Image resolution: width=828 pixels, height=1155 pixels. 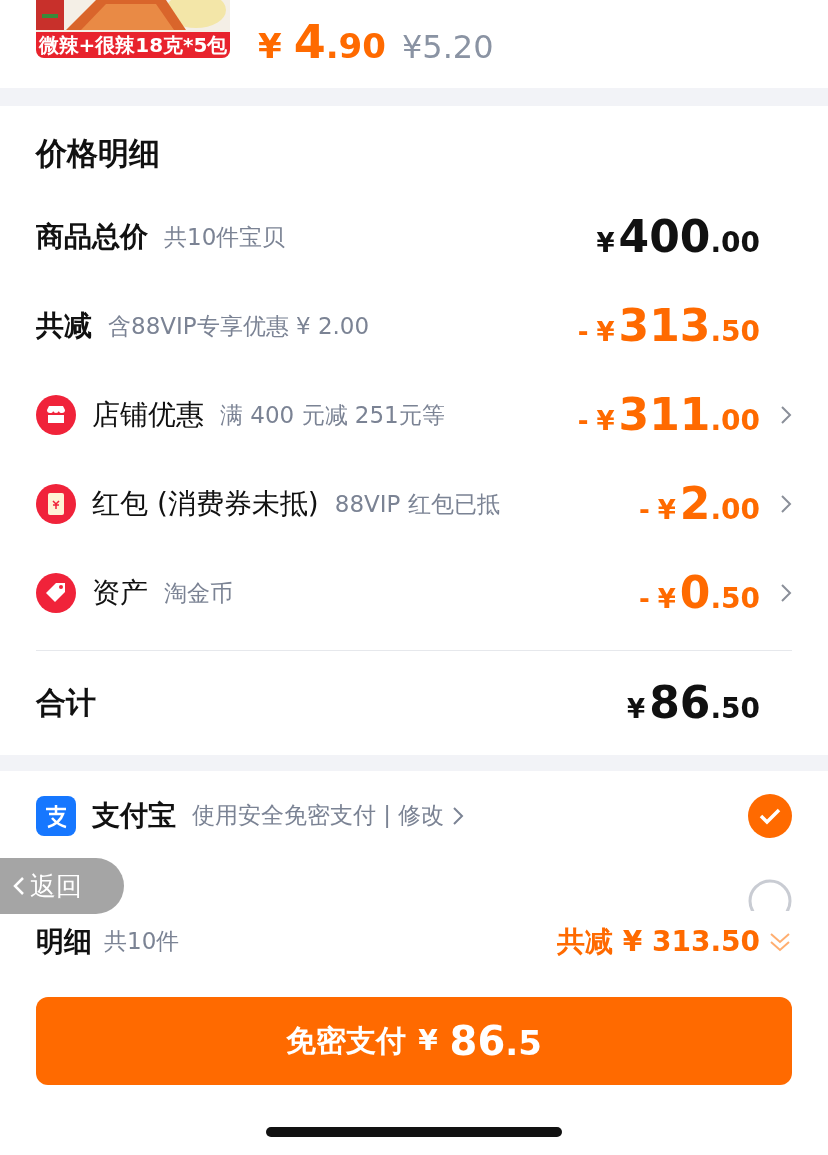 What do you see at coordinates (142, 942) in the screenshot?
I see `summary-count: 共10件` at bounding box center [142, 942].